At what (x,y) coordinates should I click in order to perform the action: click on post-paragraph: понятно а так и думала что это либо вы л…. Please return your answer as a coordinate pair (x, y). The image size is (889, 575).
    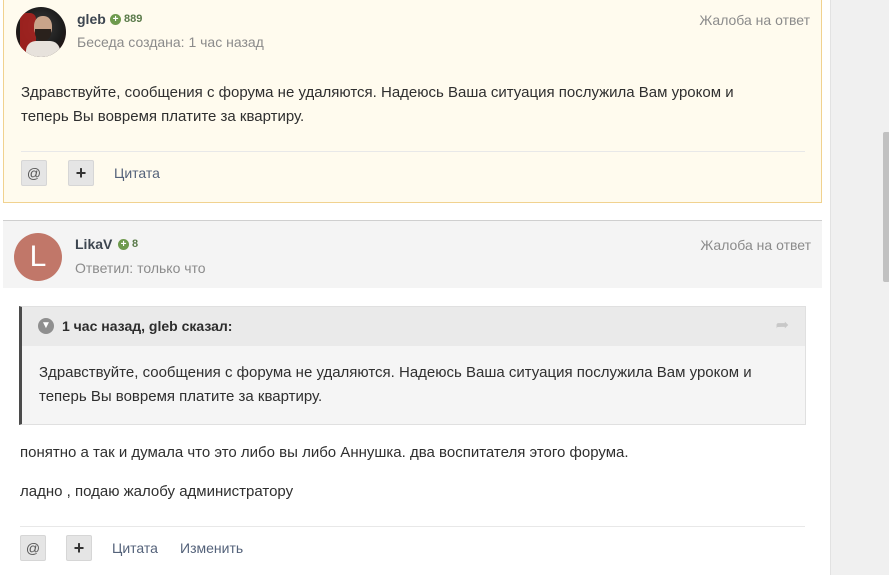
    Looking at the image, I should click on (324, 452).